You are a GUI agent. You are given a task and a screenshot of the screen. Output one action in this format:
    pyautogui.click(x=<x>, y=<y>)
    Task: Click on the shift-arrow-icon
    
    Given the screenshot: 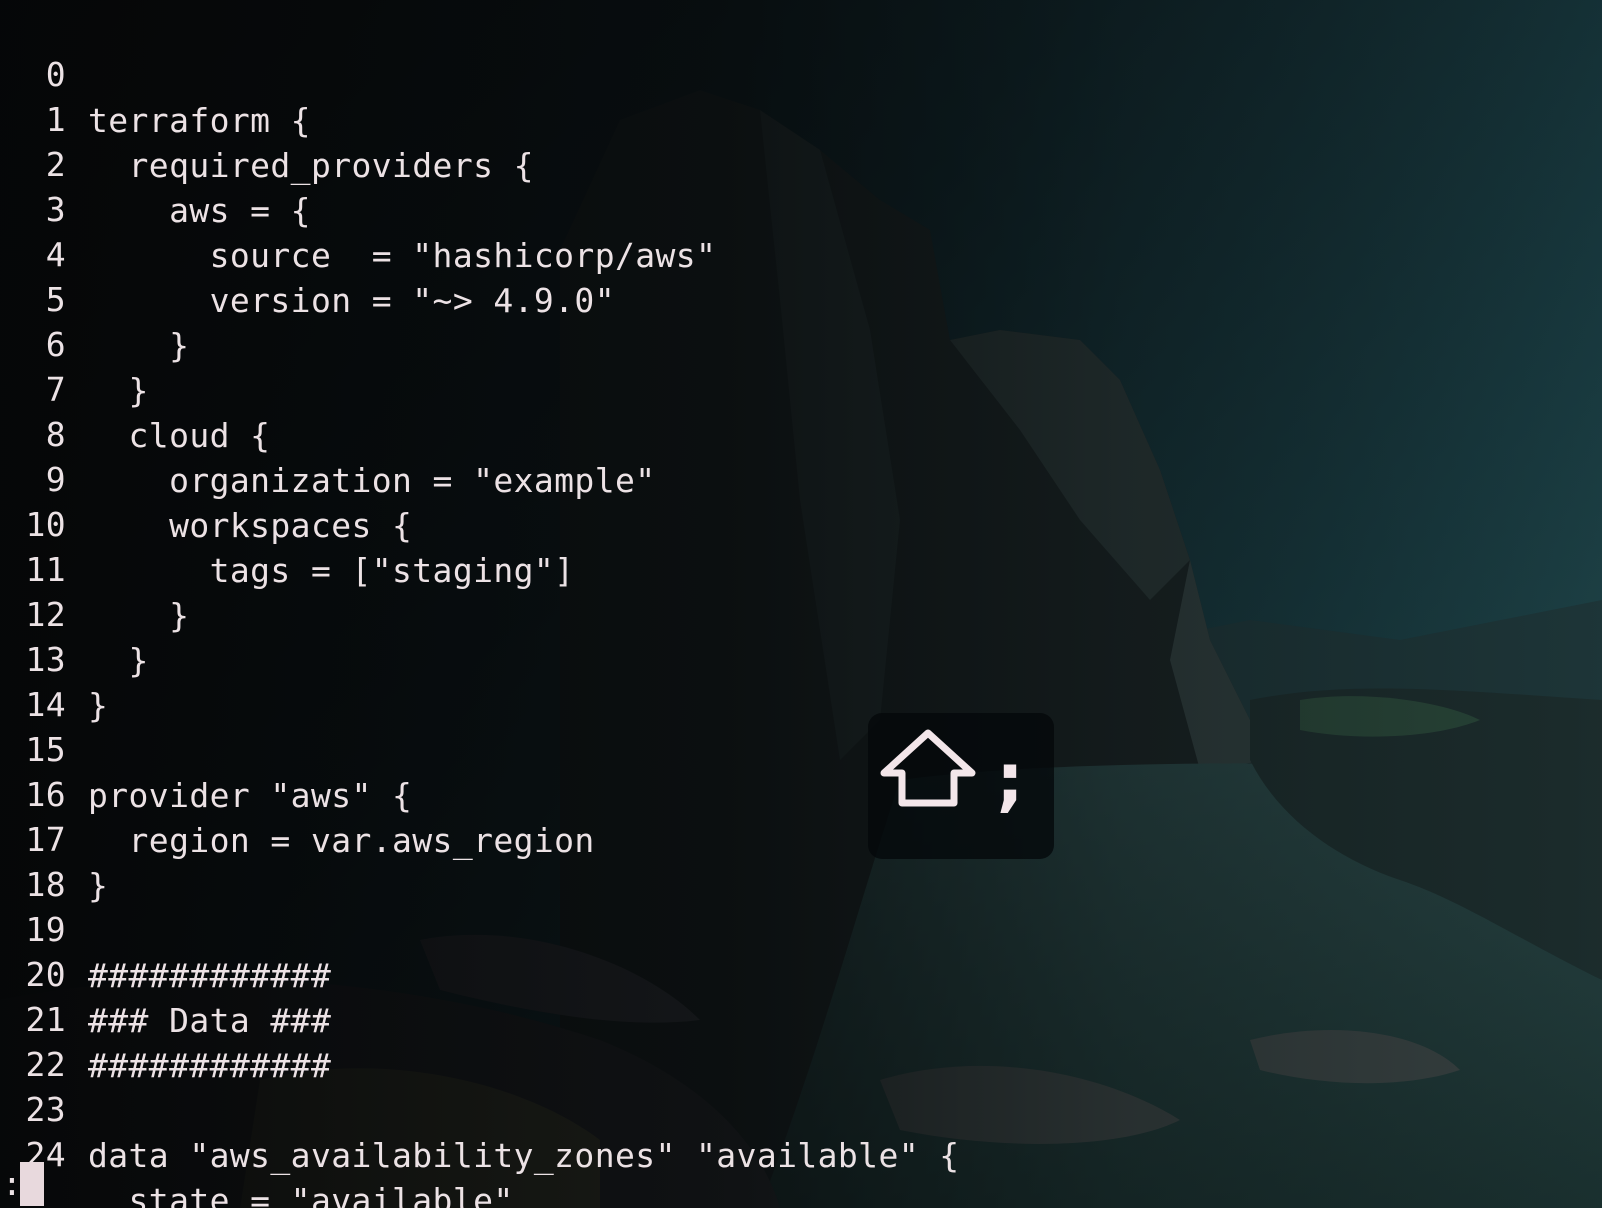 What is the action you would take?
    pyautogui.click(x=928, y=768)
    